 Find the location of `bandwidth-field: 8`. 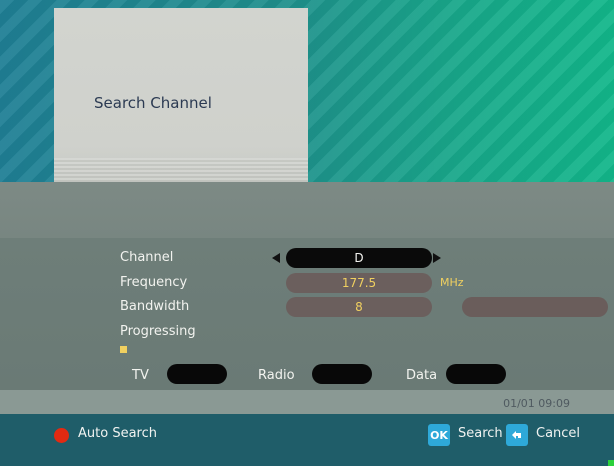

bandwidth-field: 8 is located at coordinates (359, 307).